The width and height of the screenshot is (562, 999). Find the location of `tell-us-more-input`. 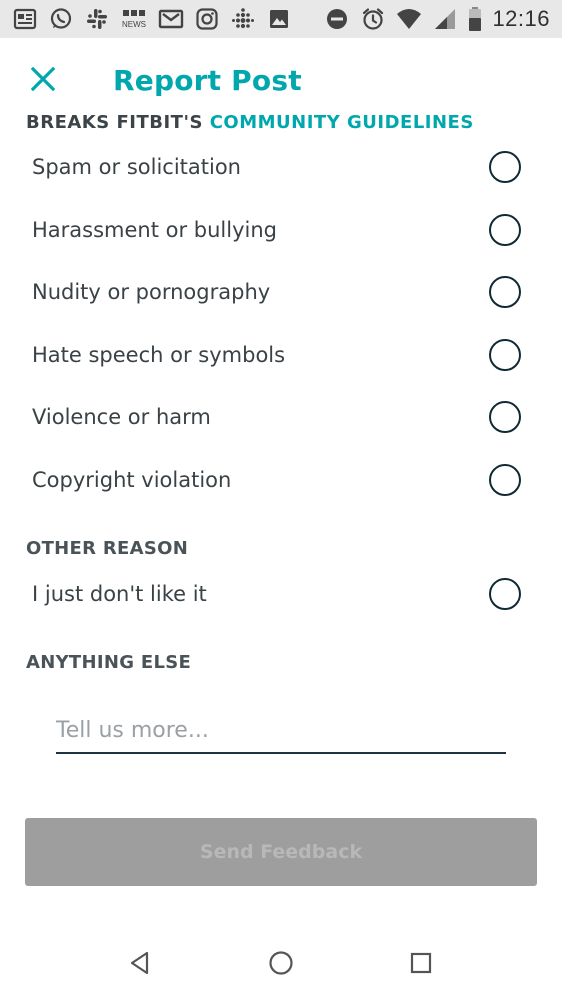

tell-us-more-input is located at coordinates (281, 733).